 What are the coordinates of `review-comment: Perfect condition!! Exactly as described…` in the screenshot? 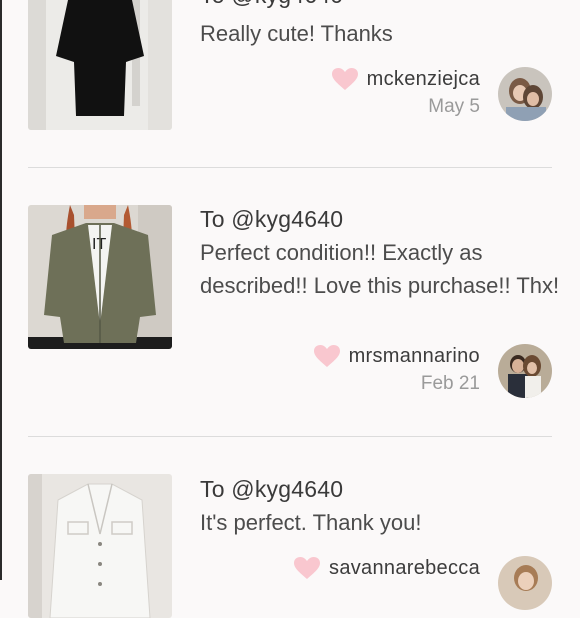 It's located at (380, 269).